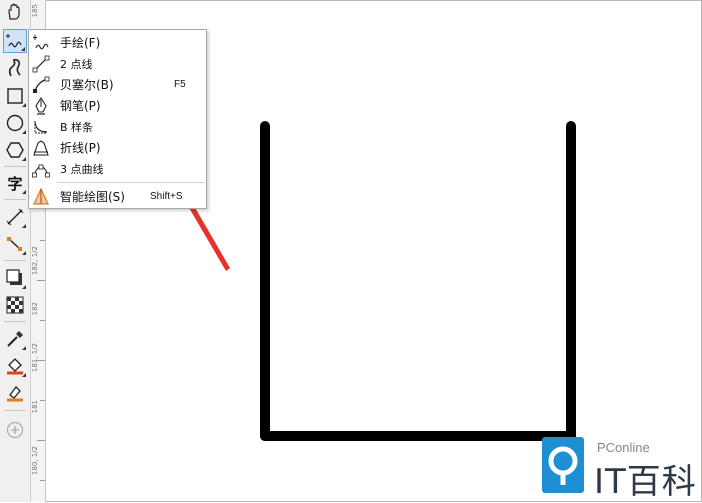 This screenshot has height=503, width=702. What do you see at coordinates (131, 182) in the screenshot?
I see `menu-separator` at bounding box center [131, 182].